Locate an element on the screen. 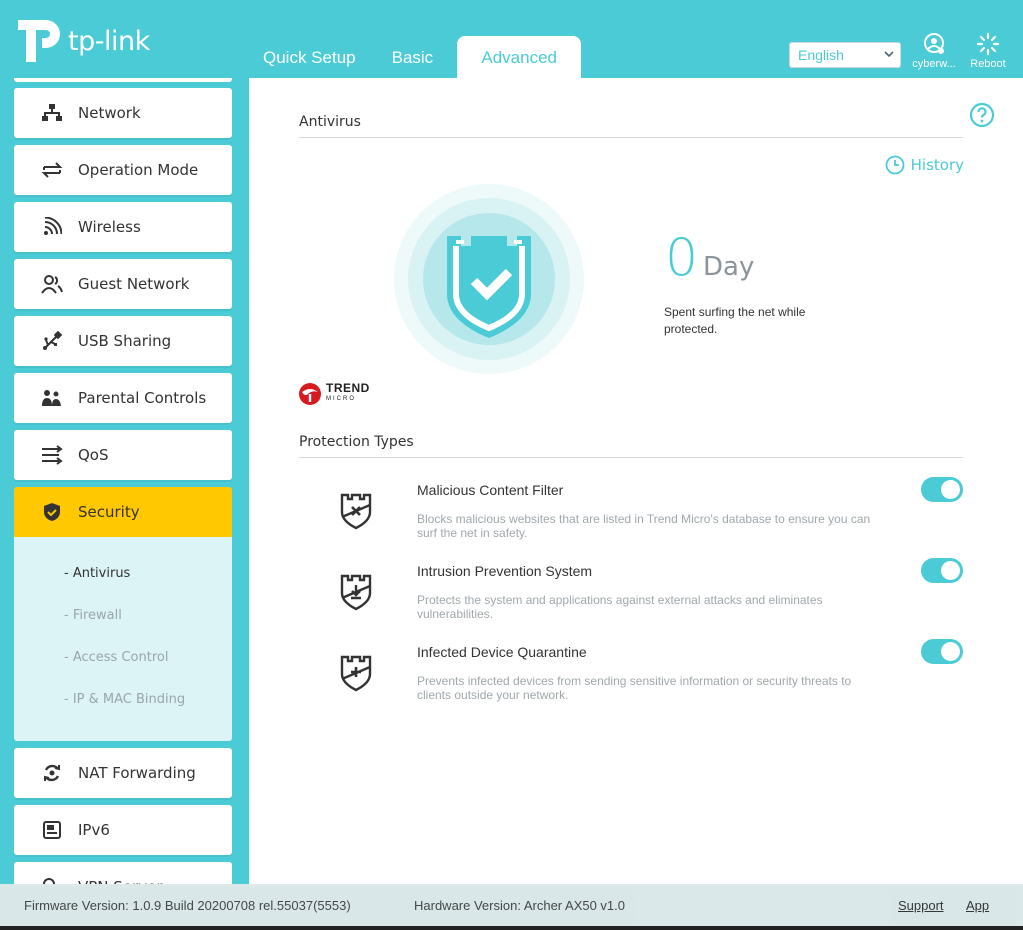 This screenshot has width=1023, height=930. security-shield-icon is located at coordinates (52, 512).